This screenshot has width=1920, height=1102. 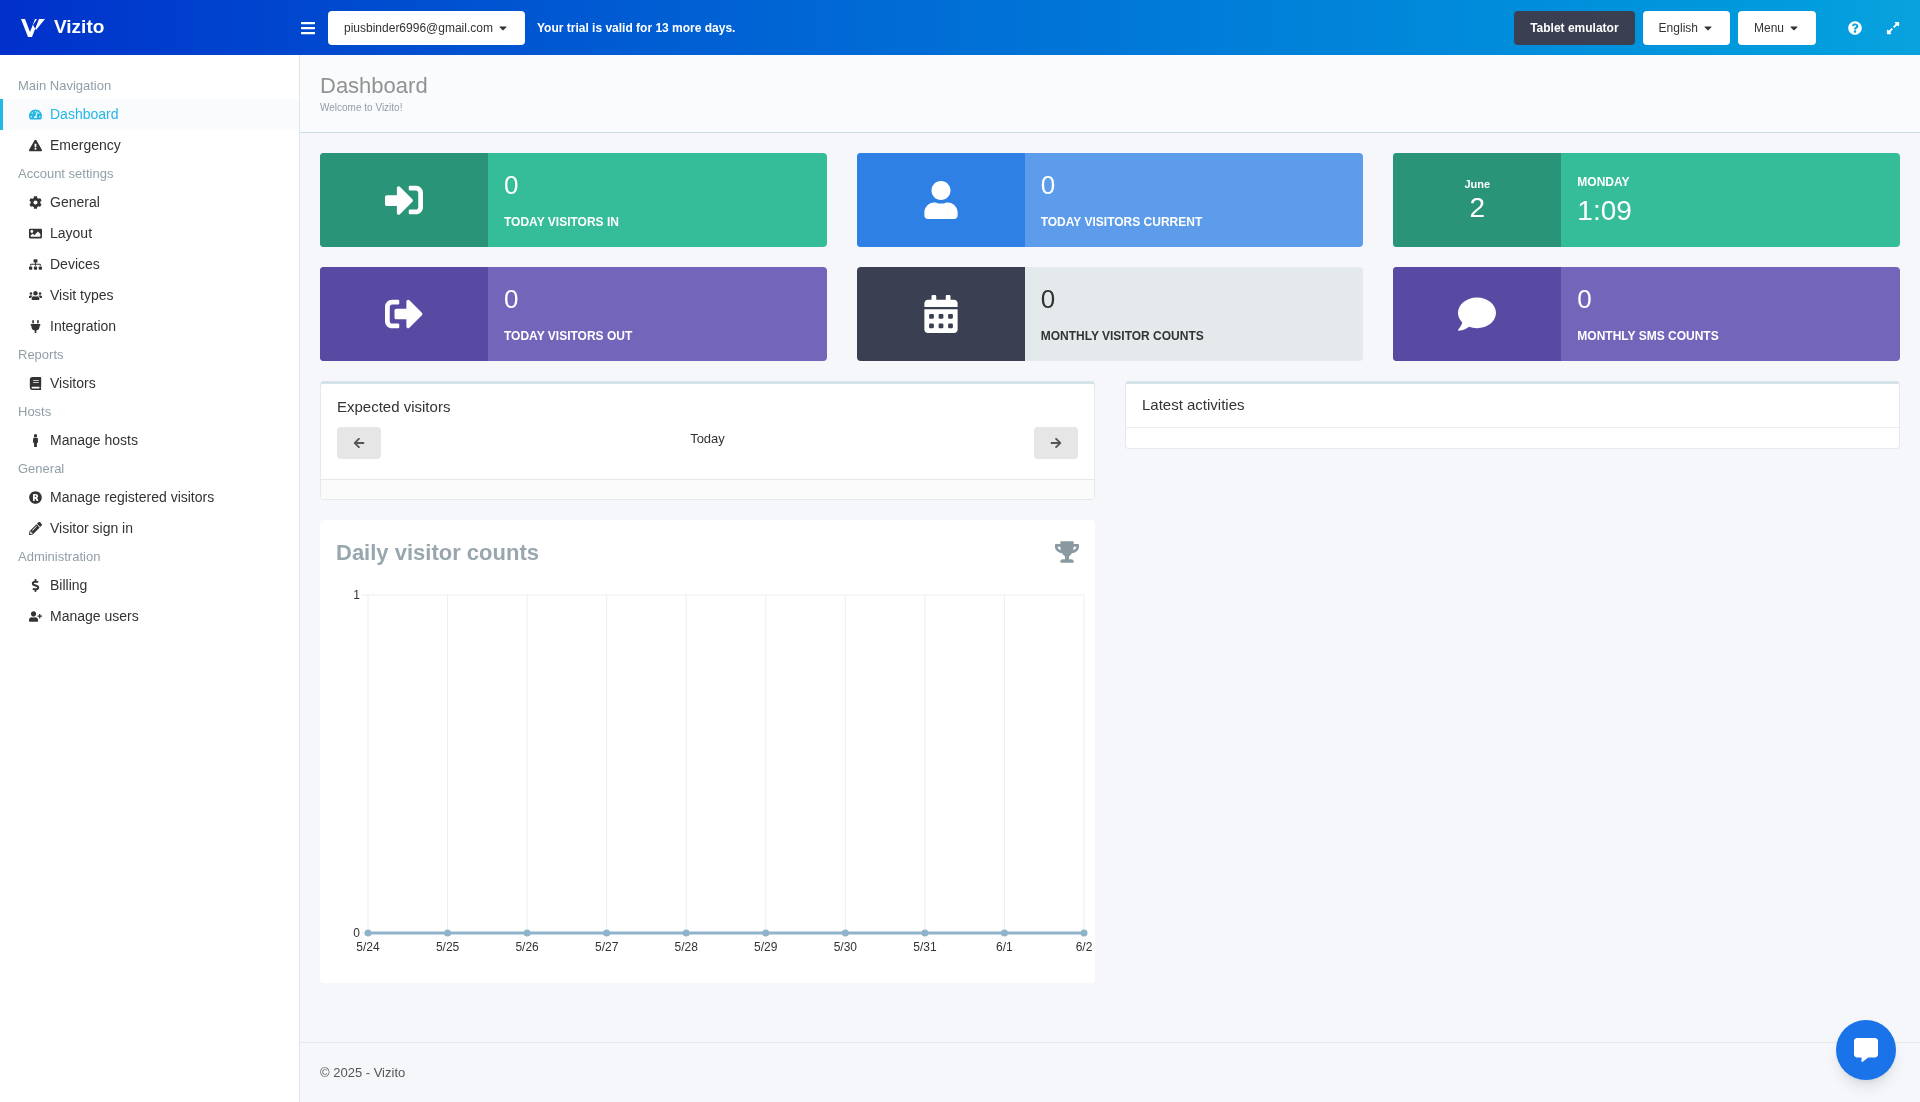 What do you see at coordinates (607, 946) in the screenshot?
I see `axis-tick-label: 5/27` at bounding box center [607, 946].